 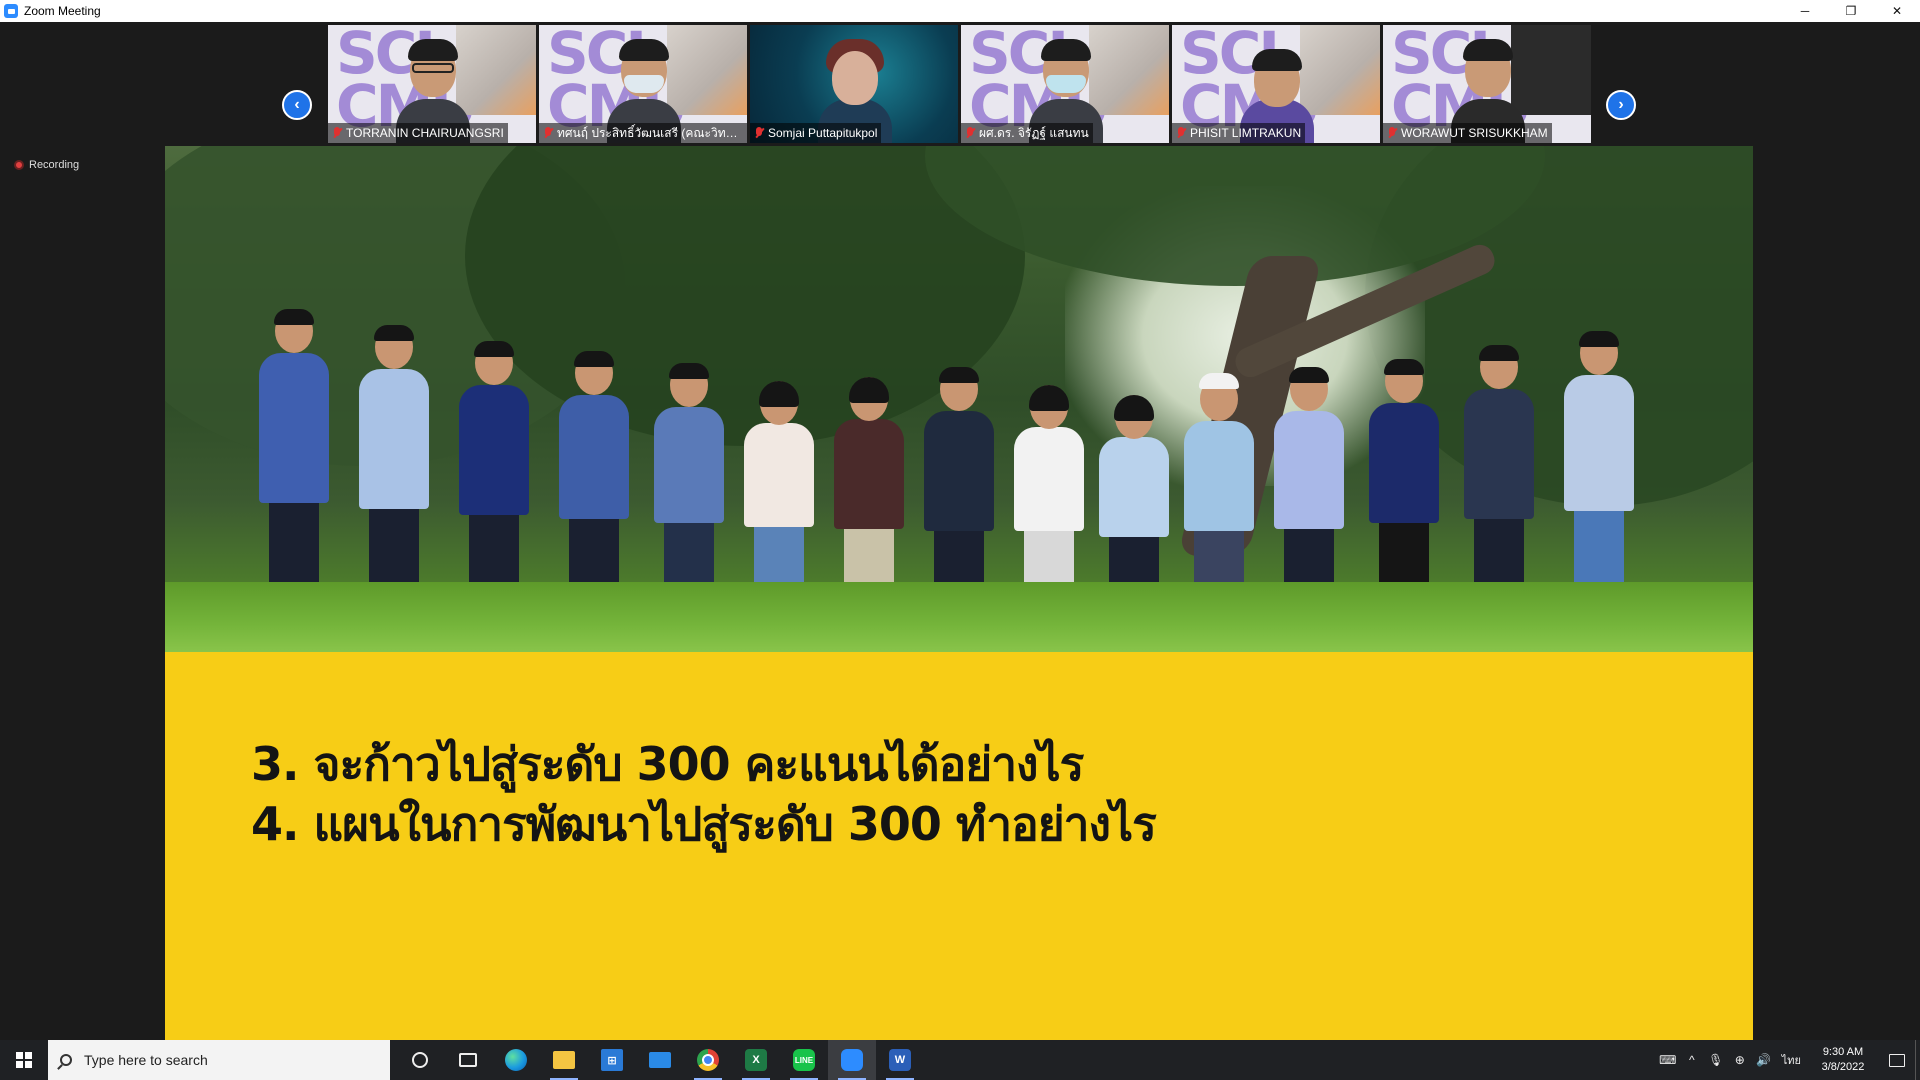 I want to click on zoom-icon, so click(x=852, y=1060).